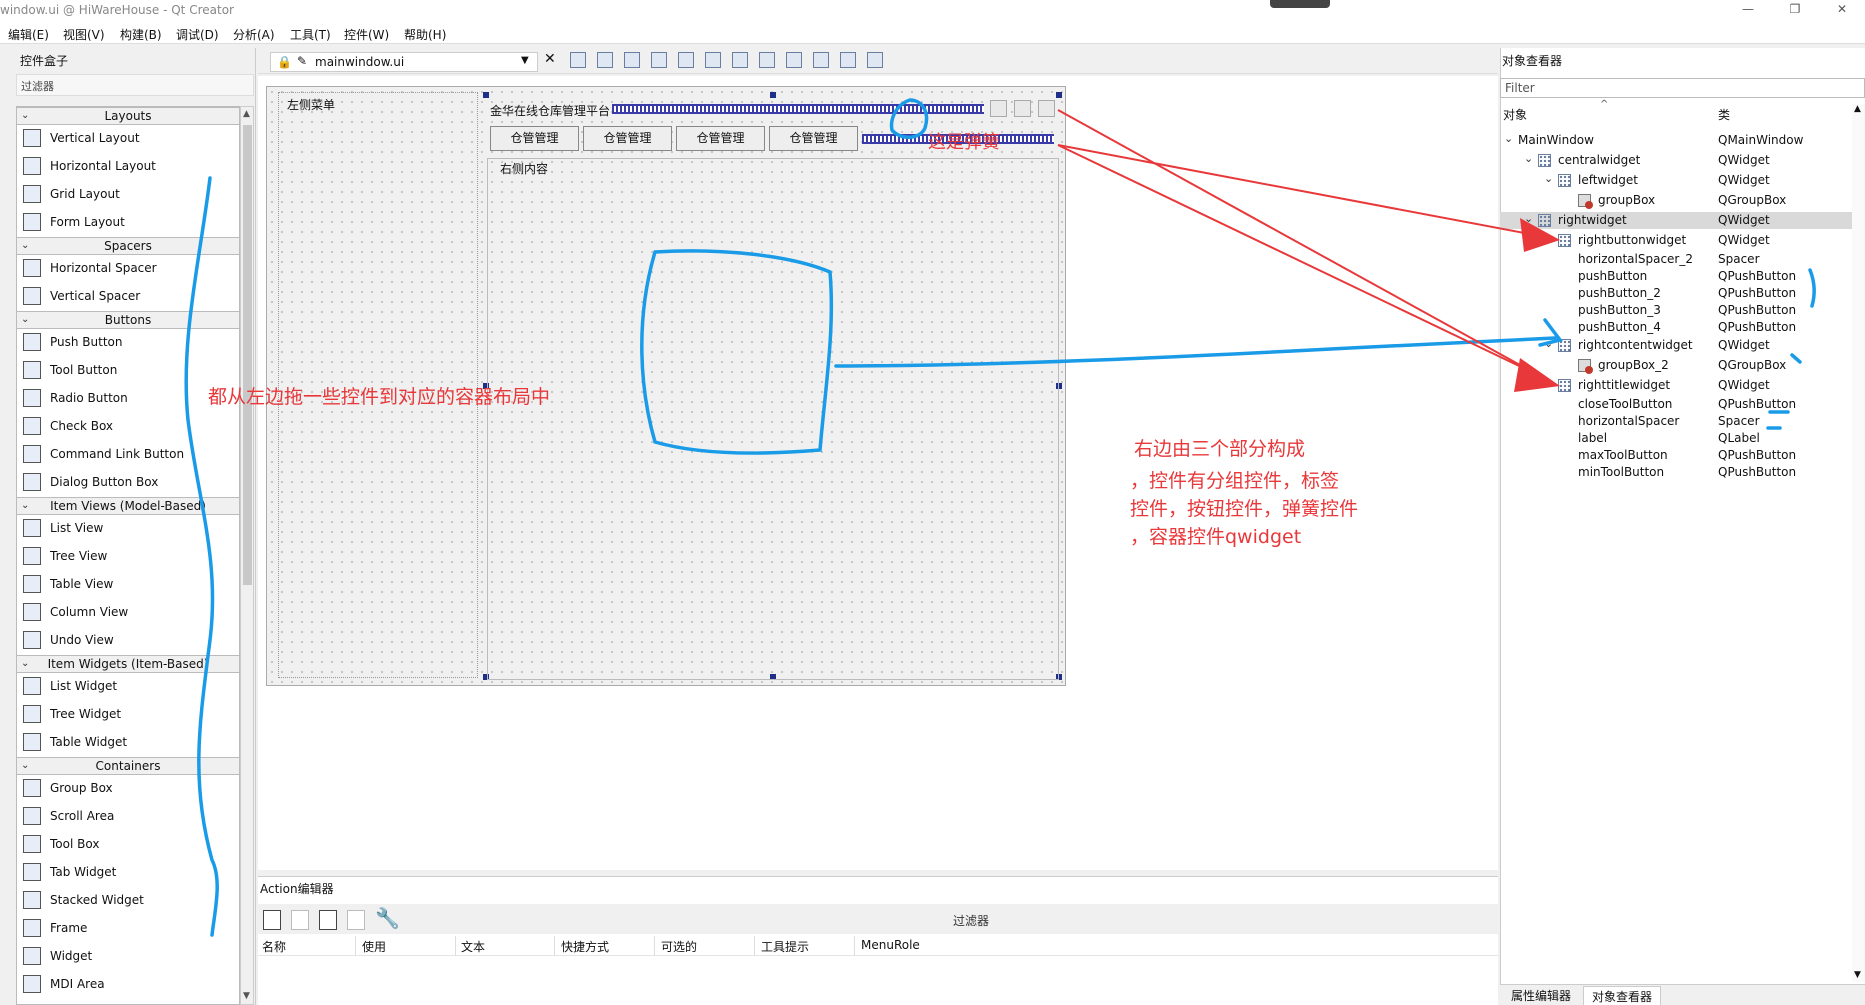 The width and height of the screenshot is (1865, 1005). I want to click on menu-help: 帮助(H), so click(425, 34).